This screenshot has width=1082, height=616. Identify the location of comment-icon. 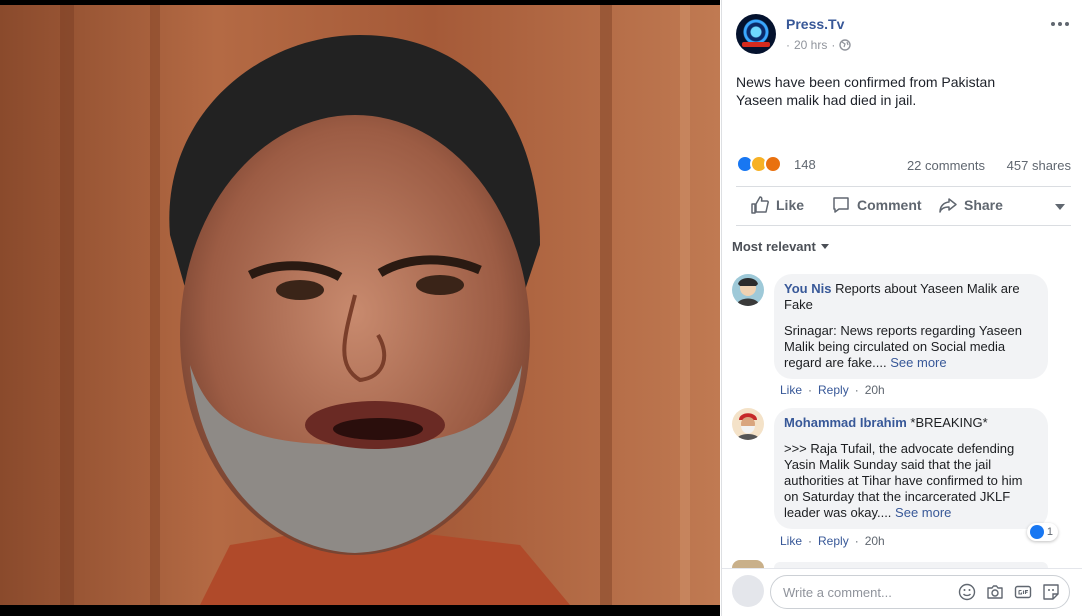
(841, 205).